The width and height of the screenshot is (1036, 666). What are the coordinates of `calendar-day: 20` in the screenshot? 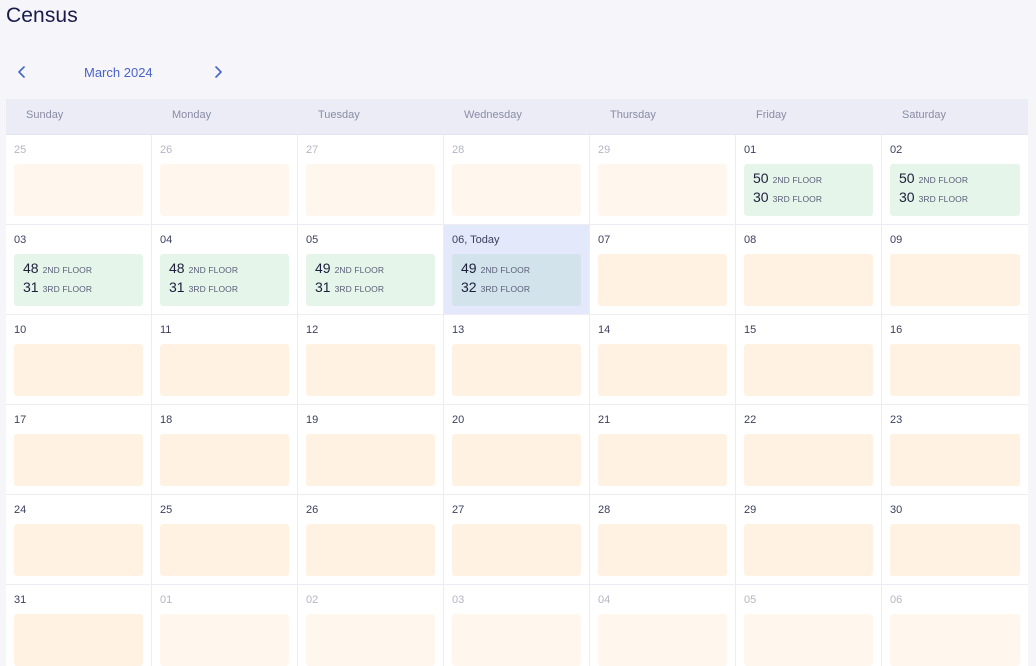 It's located at (517, 450).